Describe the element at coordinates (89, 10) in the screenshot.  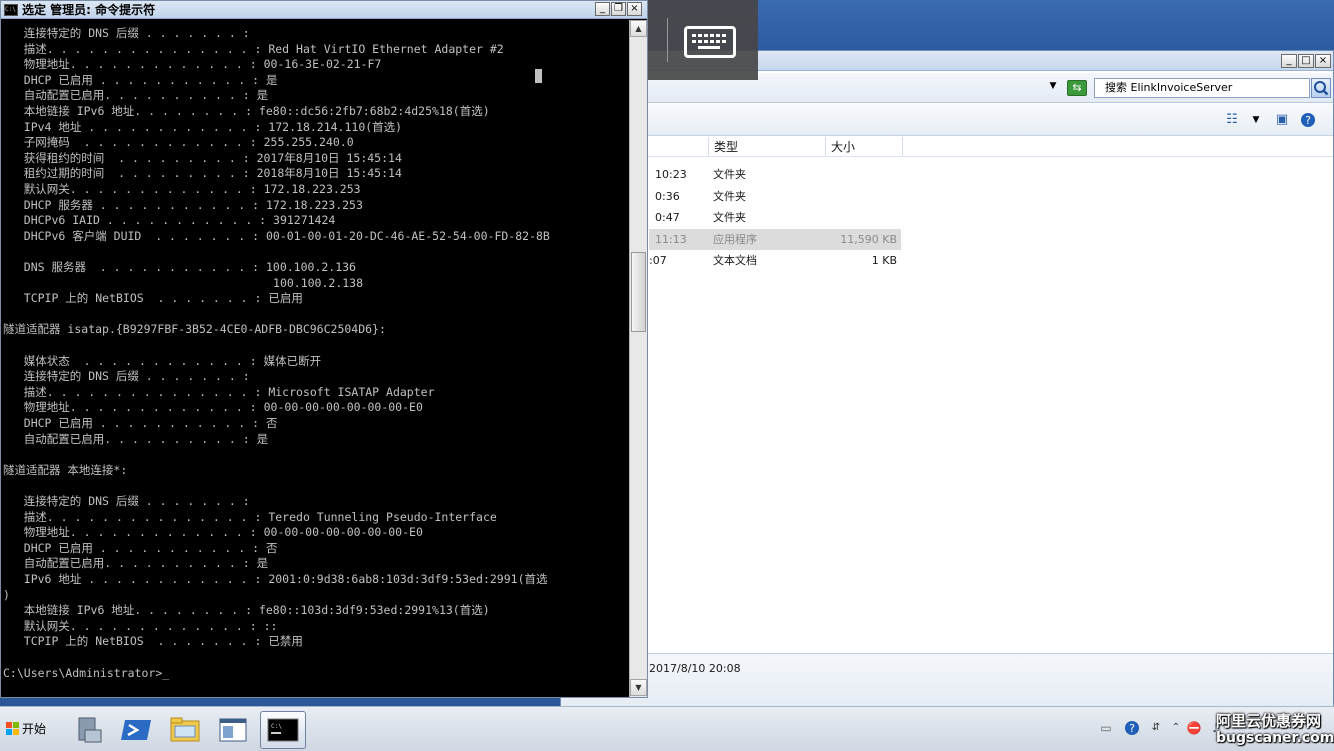
I see `window-title: 选定 管理员: 命令提示符` at that location.